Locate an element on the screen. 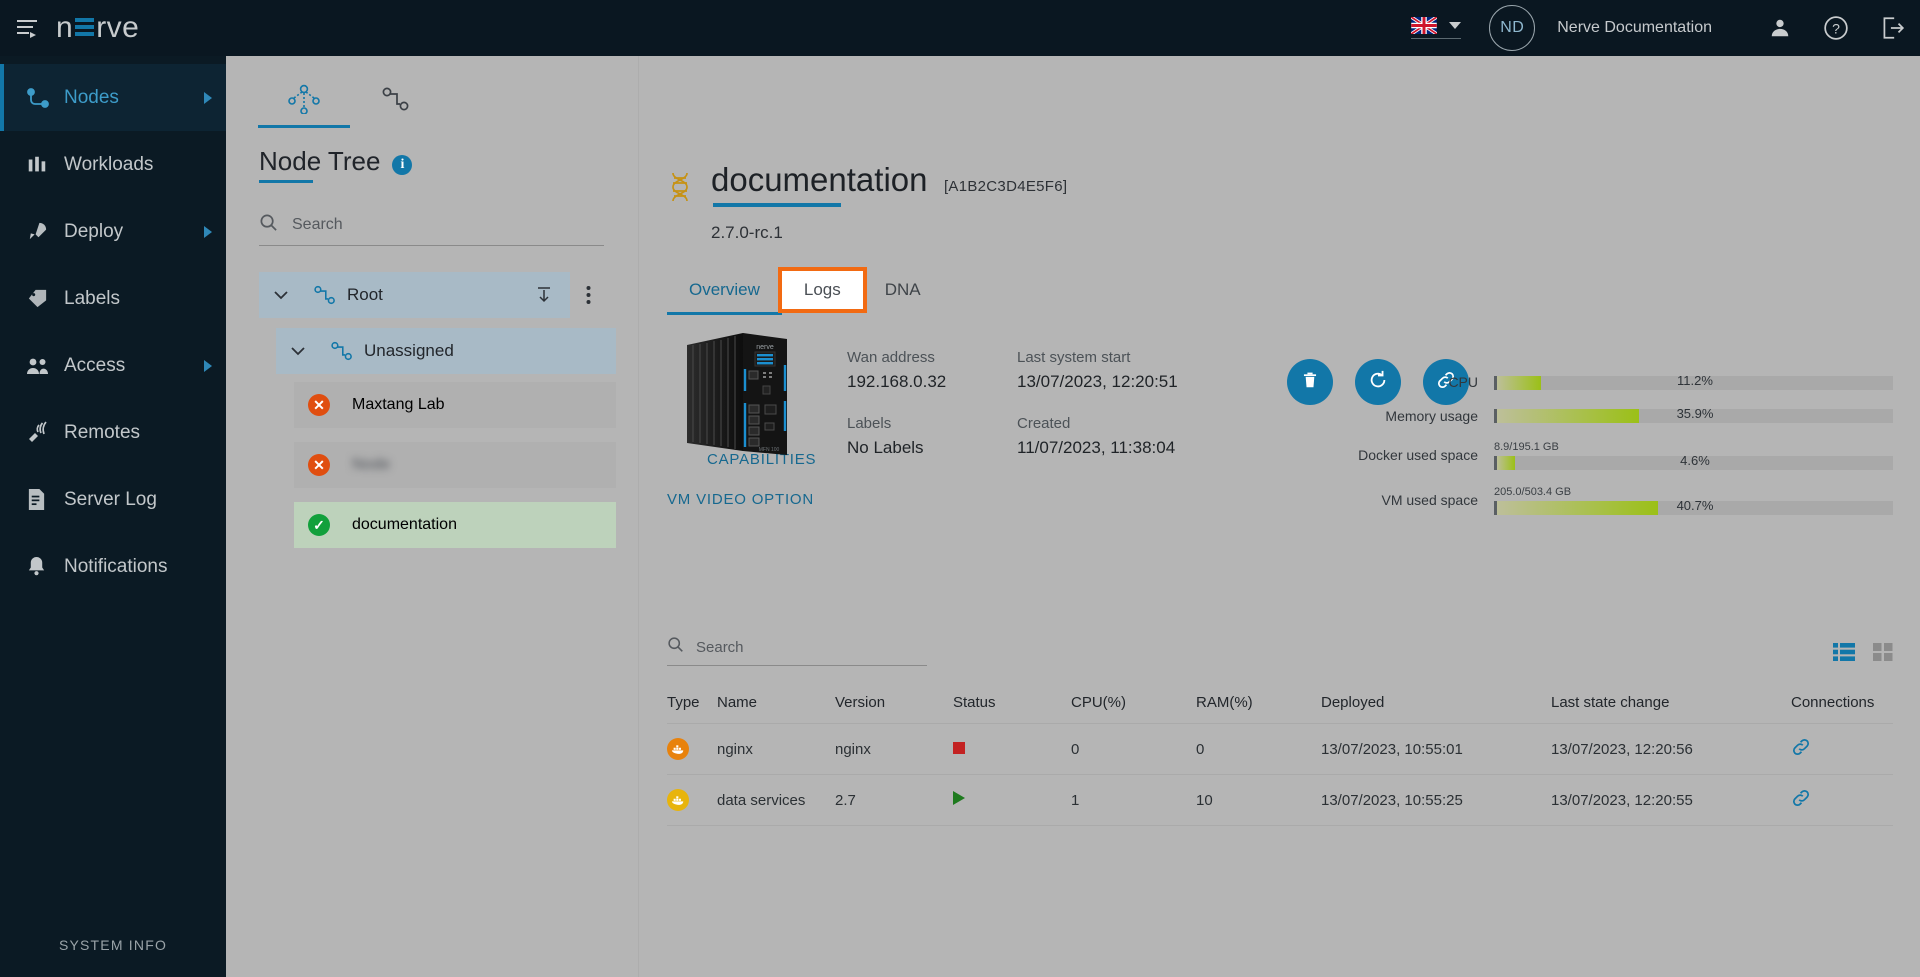 This screenshot has width=1920, height=977. tree-node-item-selected: ✓ documentation is located at coordinates (455, 525).